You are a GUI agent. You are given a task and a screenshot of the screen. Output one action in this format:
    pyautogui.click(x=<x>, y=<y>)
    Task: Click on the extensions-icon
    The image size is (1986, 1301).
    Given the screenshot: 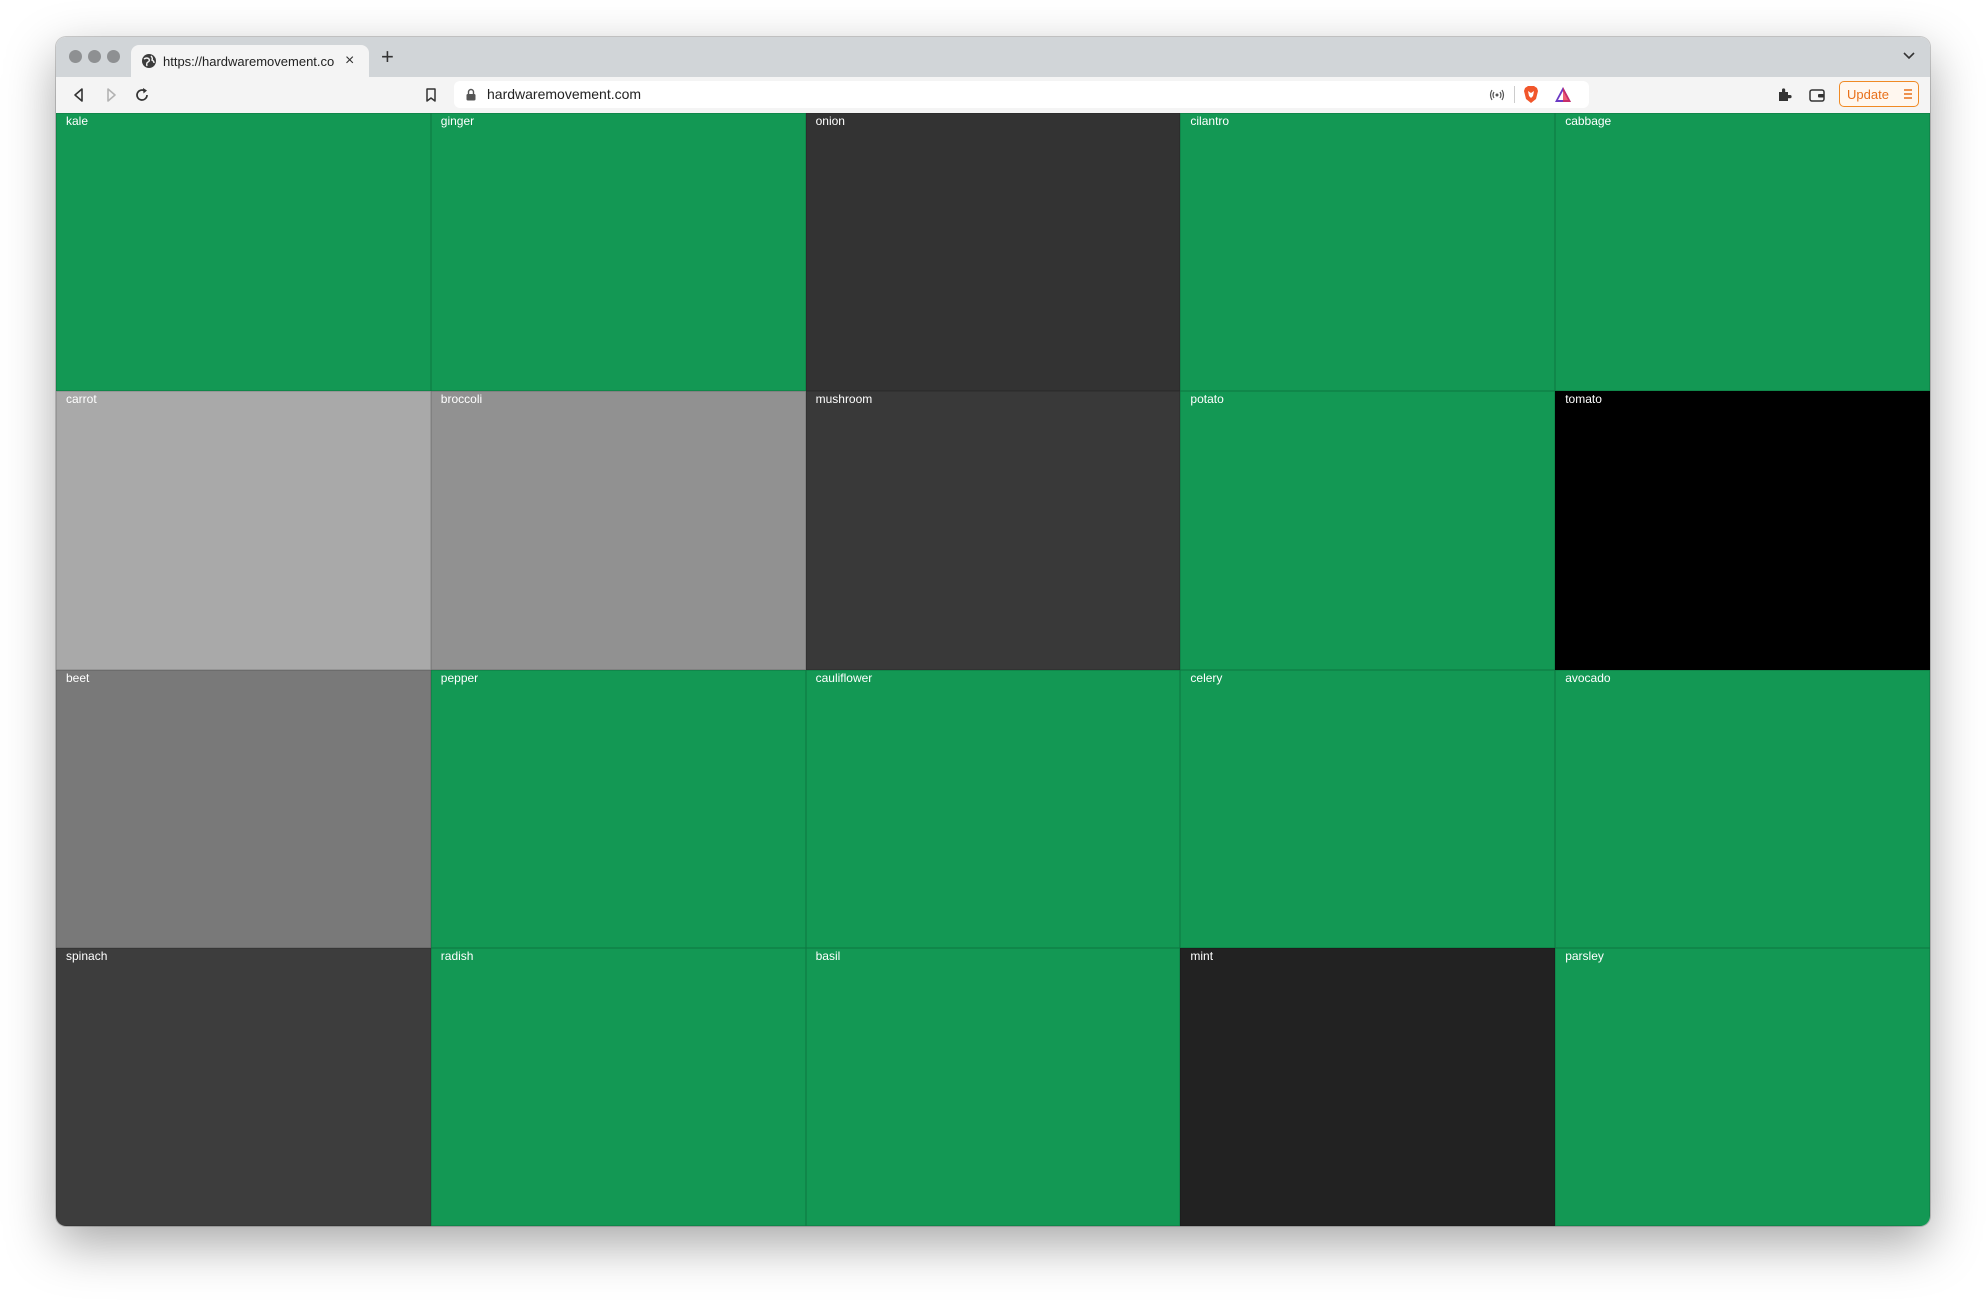 What is the action you would take?
    pyautogui.click(x=1784, y=95)
    